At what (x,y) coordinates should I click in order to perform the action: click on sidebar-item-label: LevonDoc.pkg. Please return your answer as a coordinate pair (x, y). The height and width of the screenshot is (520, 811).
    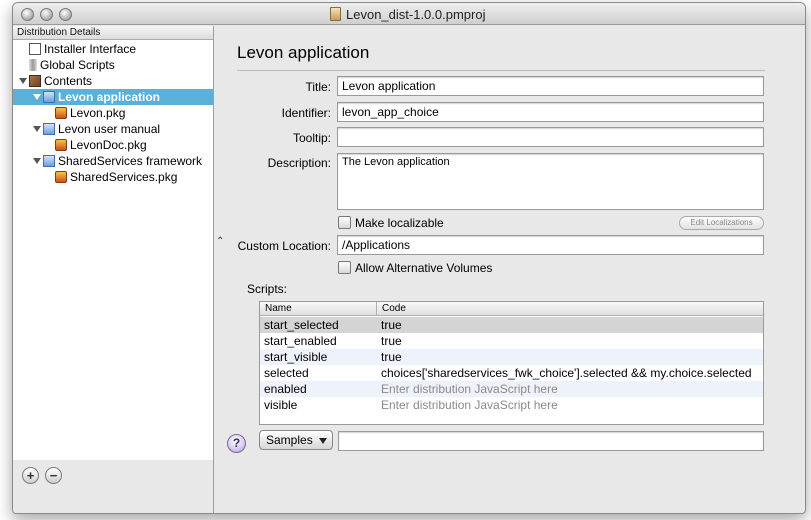
    Looking at the image, I should click on (108, 145).